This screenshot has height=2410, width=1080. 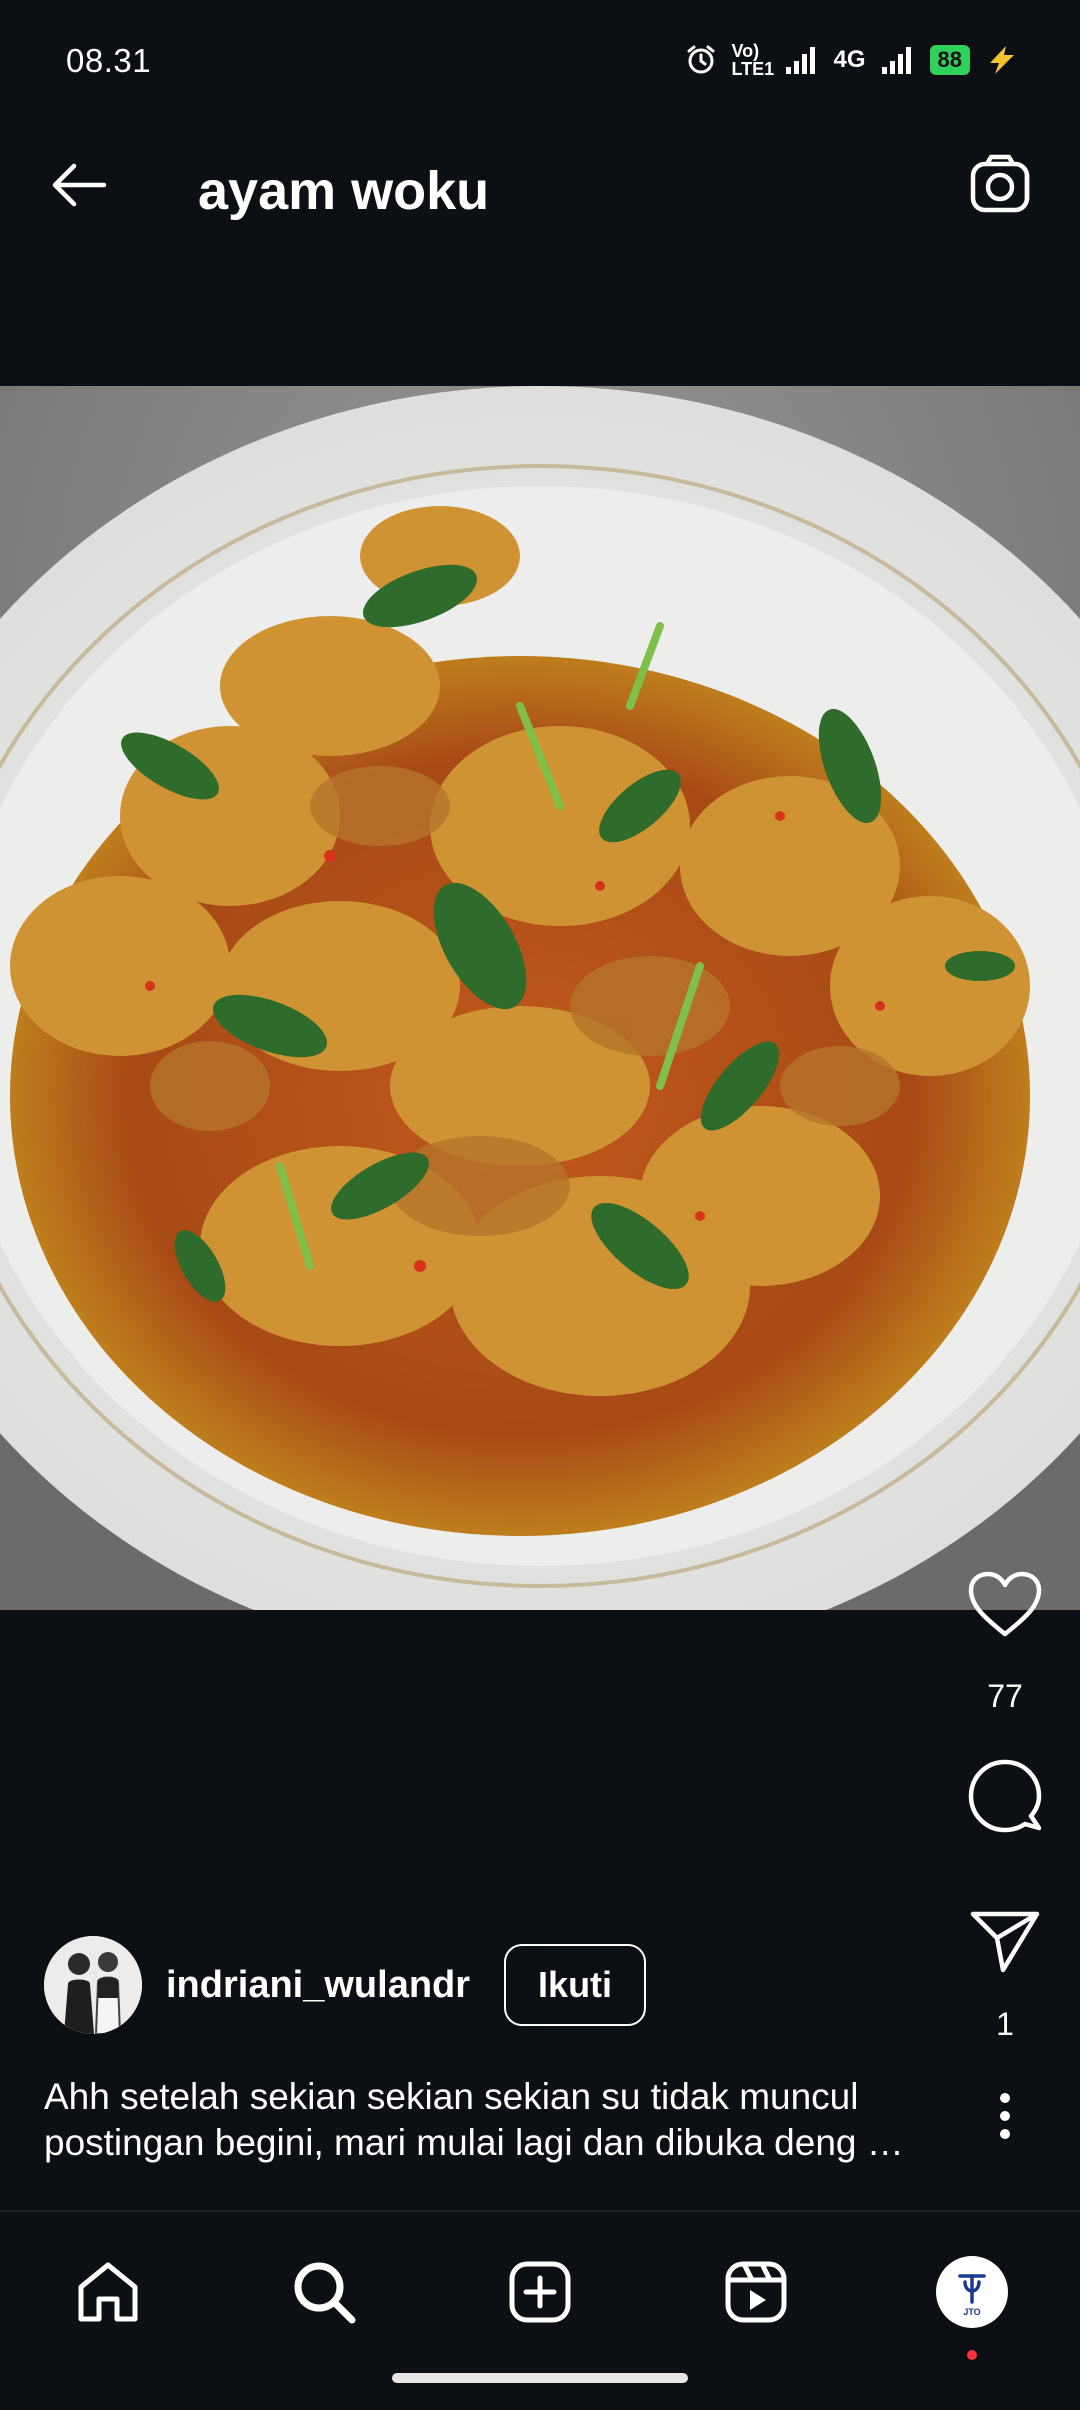 I want to click on charging-icon, so click(x=1002, y=60).